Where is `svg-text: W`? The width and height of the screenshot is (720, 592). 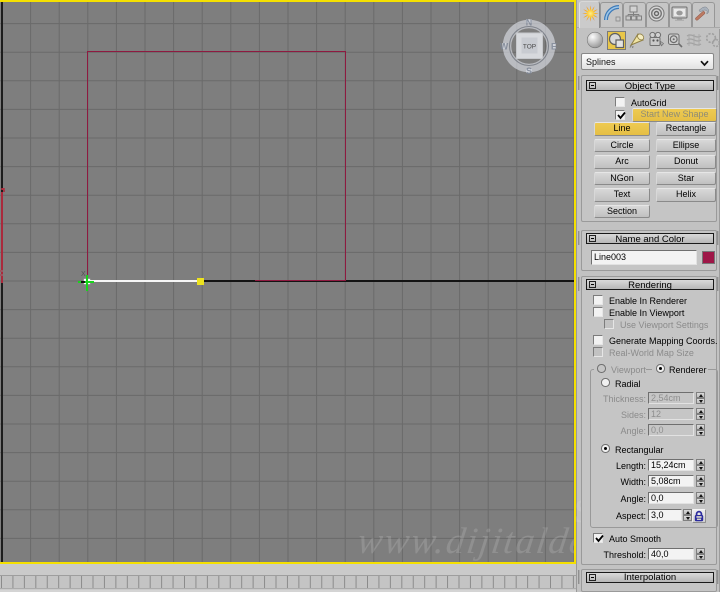 svg-text: W is located at coordinates (504, 47).